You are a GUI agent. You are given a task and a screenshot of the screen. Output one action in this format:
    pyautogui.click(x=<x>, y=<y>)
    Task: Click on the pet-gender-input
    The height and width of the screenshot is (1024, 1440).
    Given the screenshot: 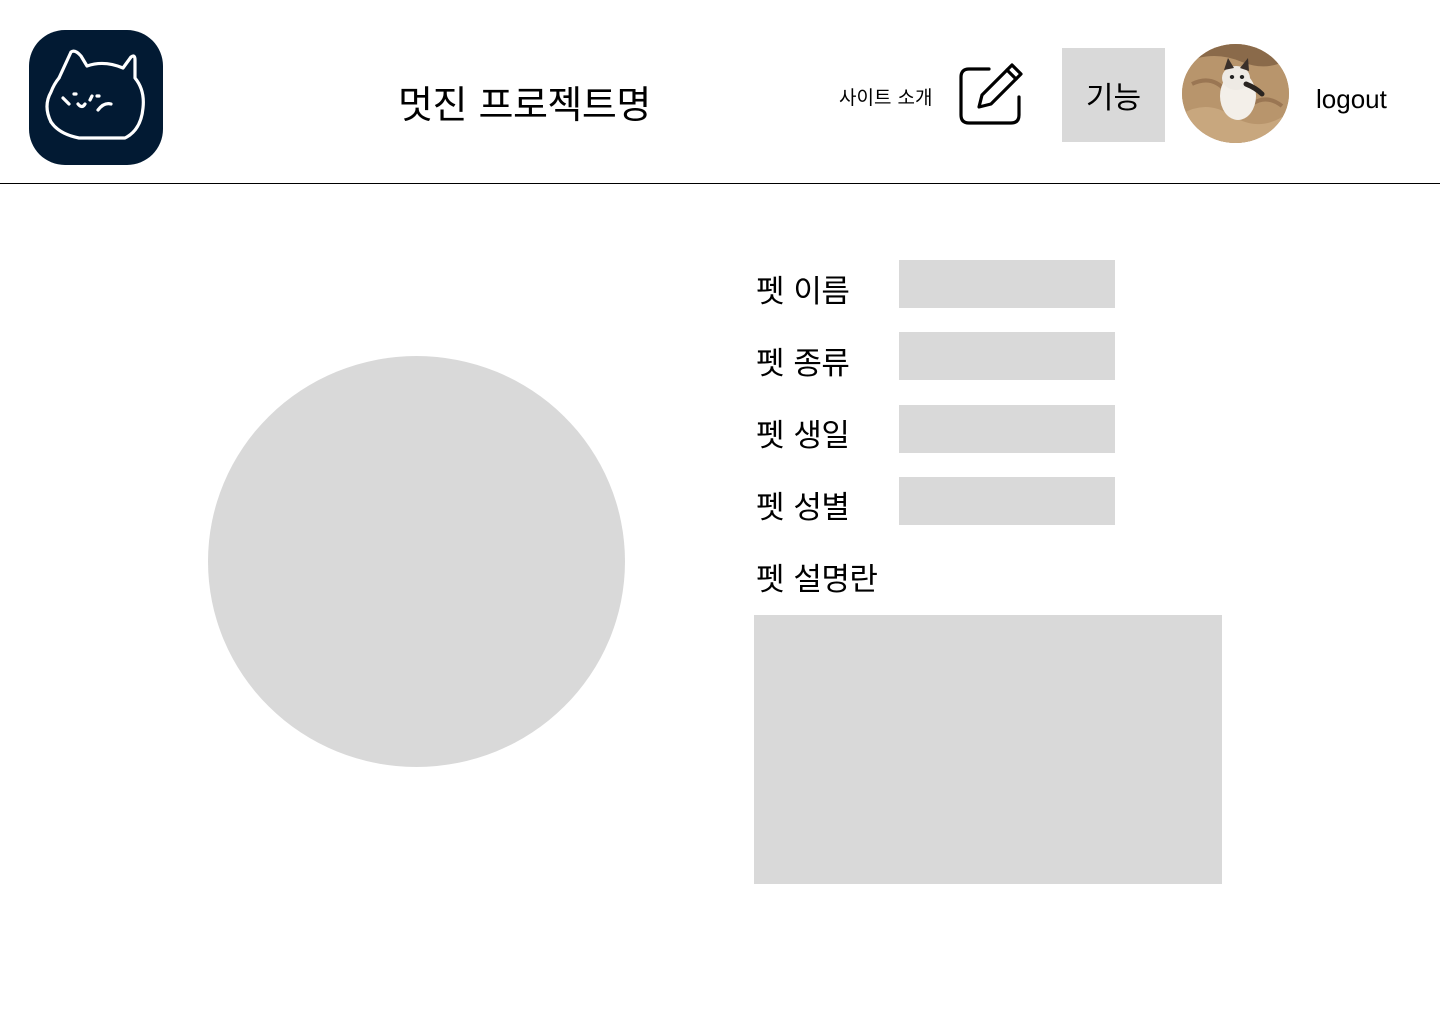 What is the action you would take?
    pyautogui.click(x=1007, y=501)
    